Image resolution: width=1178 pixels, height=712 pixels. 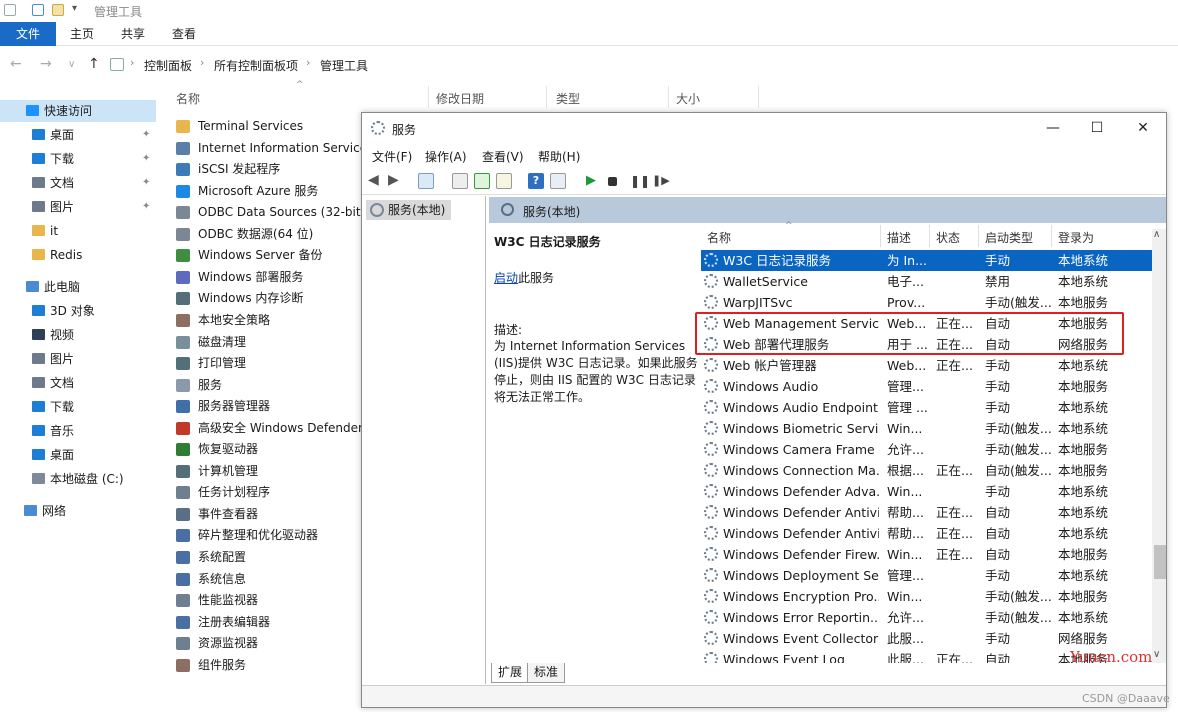 I want to click on nav-item: 快速访问, so click(x=78, y=111).